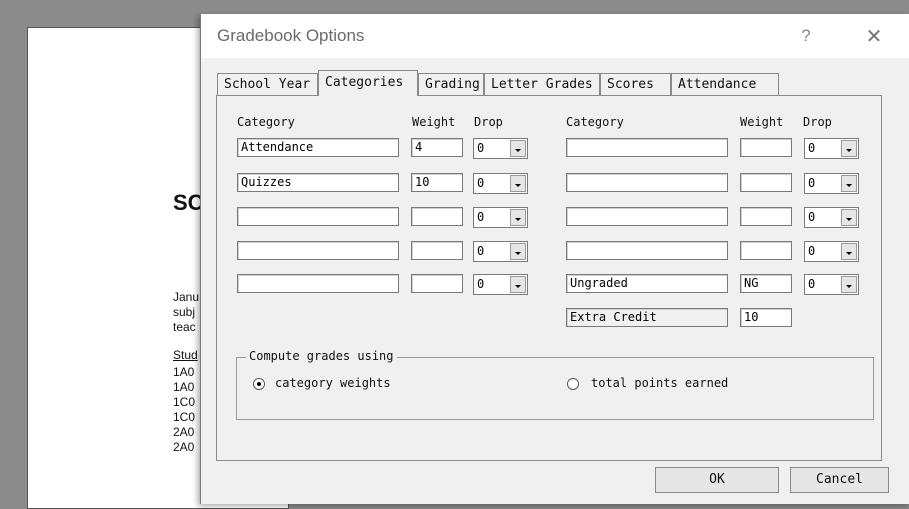  I want to click on weight-header: Weight, so click(434, 122).